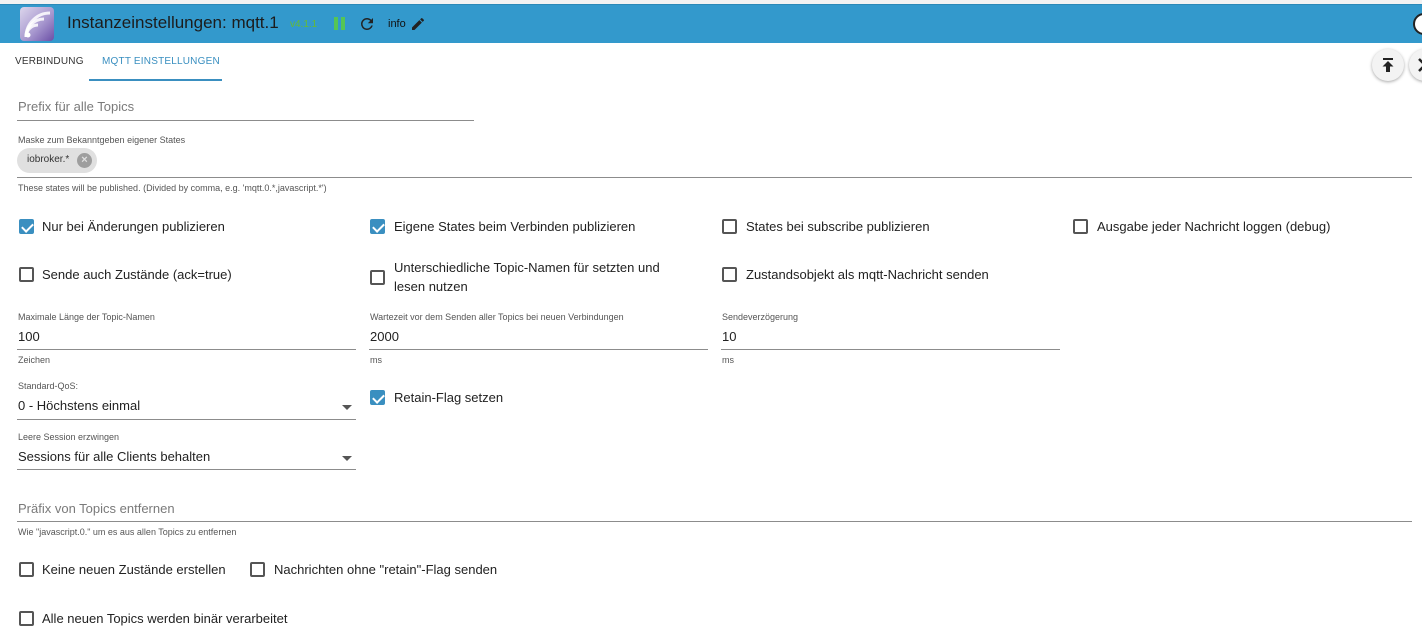 The image size is (1422, 640). What do you see at coordinates (728, 360) in the screenshot?
I see `send-delay-unit: ms` at bounding box center [728, 360].